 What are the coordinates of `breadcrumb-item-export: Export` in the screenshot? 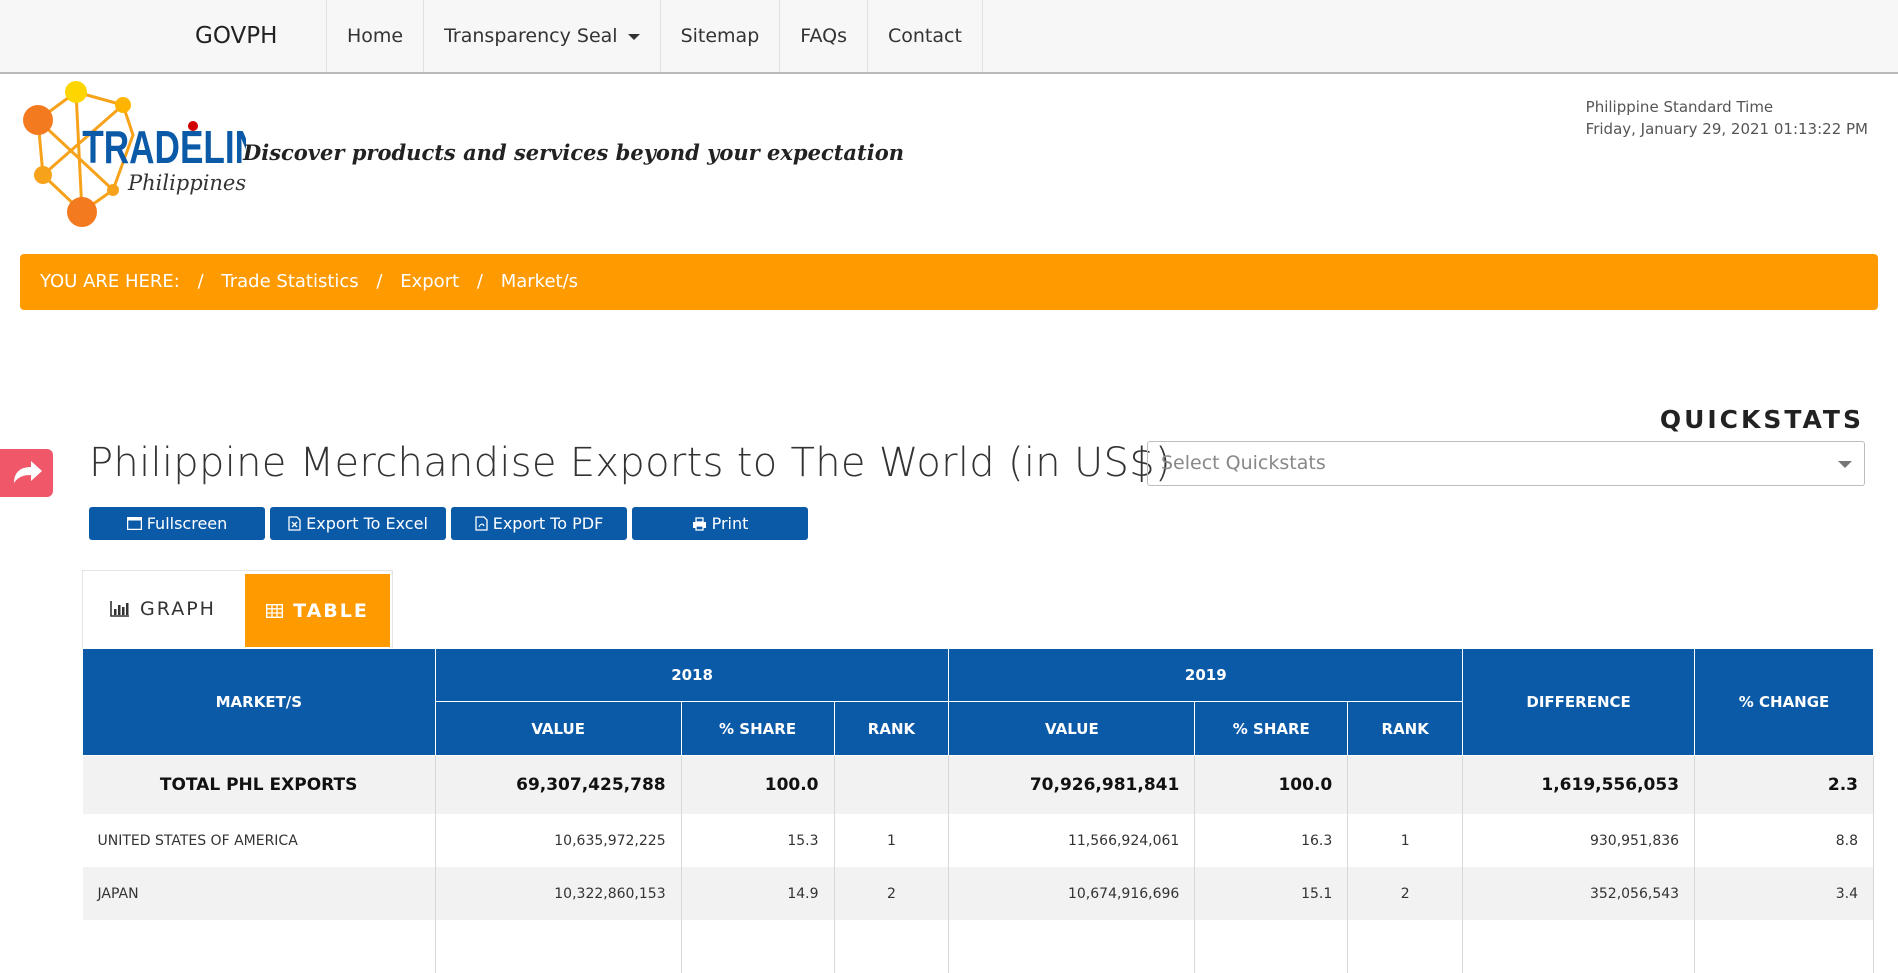 It's located at (429, 281).